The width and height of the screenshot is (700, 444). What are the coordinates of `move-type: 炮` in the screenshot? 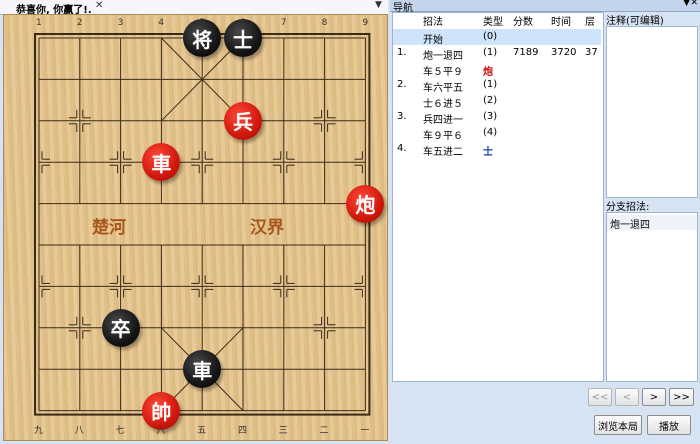 It's located at (488, 72).